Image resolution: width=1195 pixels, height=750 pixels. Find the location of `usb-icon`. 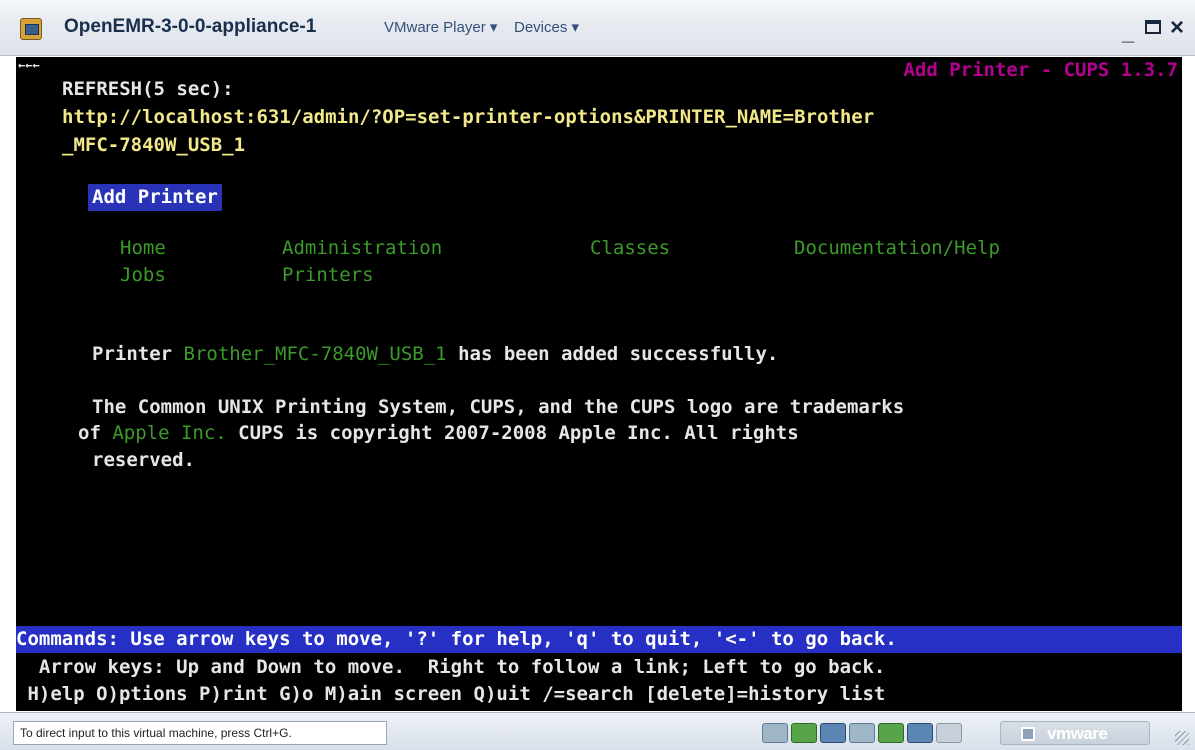

usb-icon is located at coordinates (891, 733).